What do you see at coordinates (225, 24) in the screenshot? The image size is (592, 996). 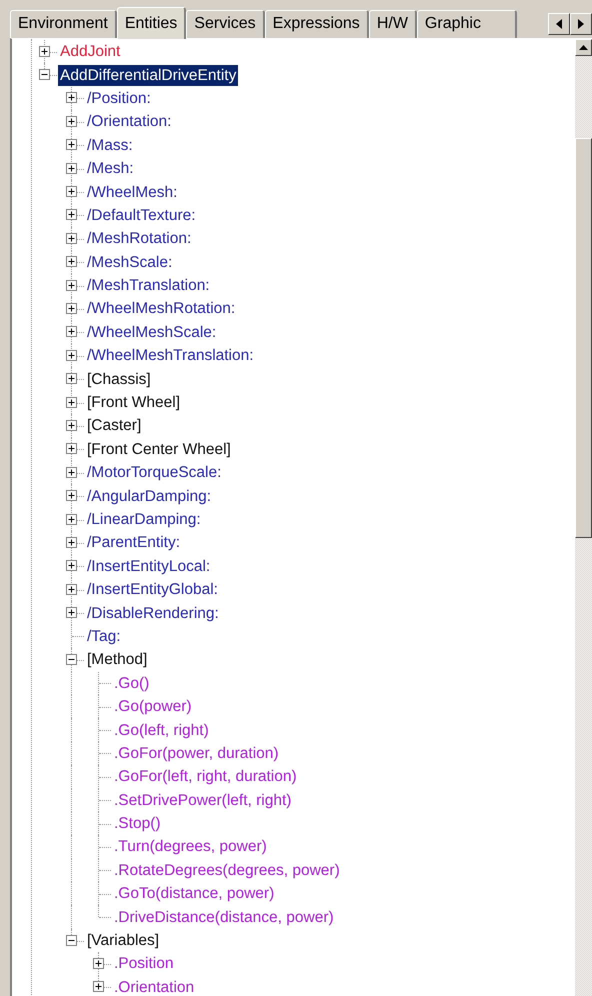 I see `tab: Services` at bounding box center [225, 24].